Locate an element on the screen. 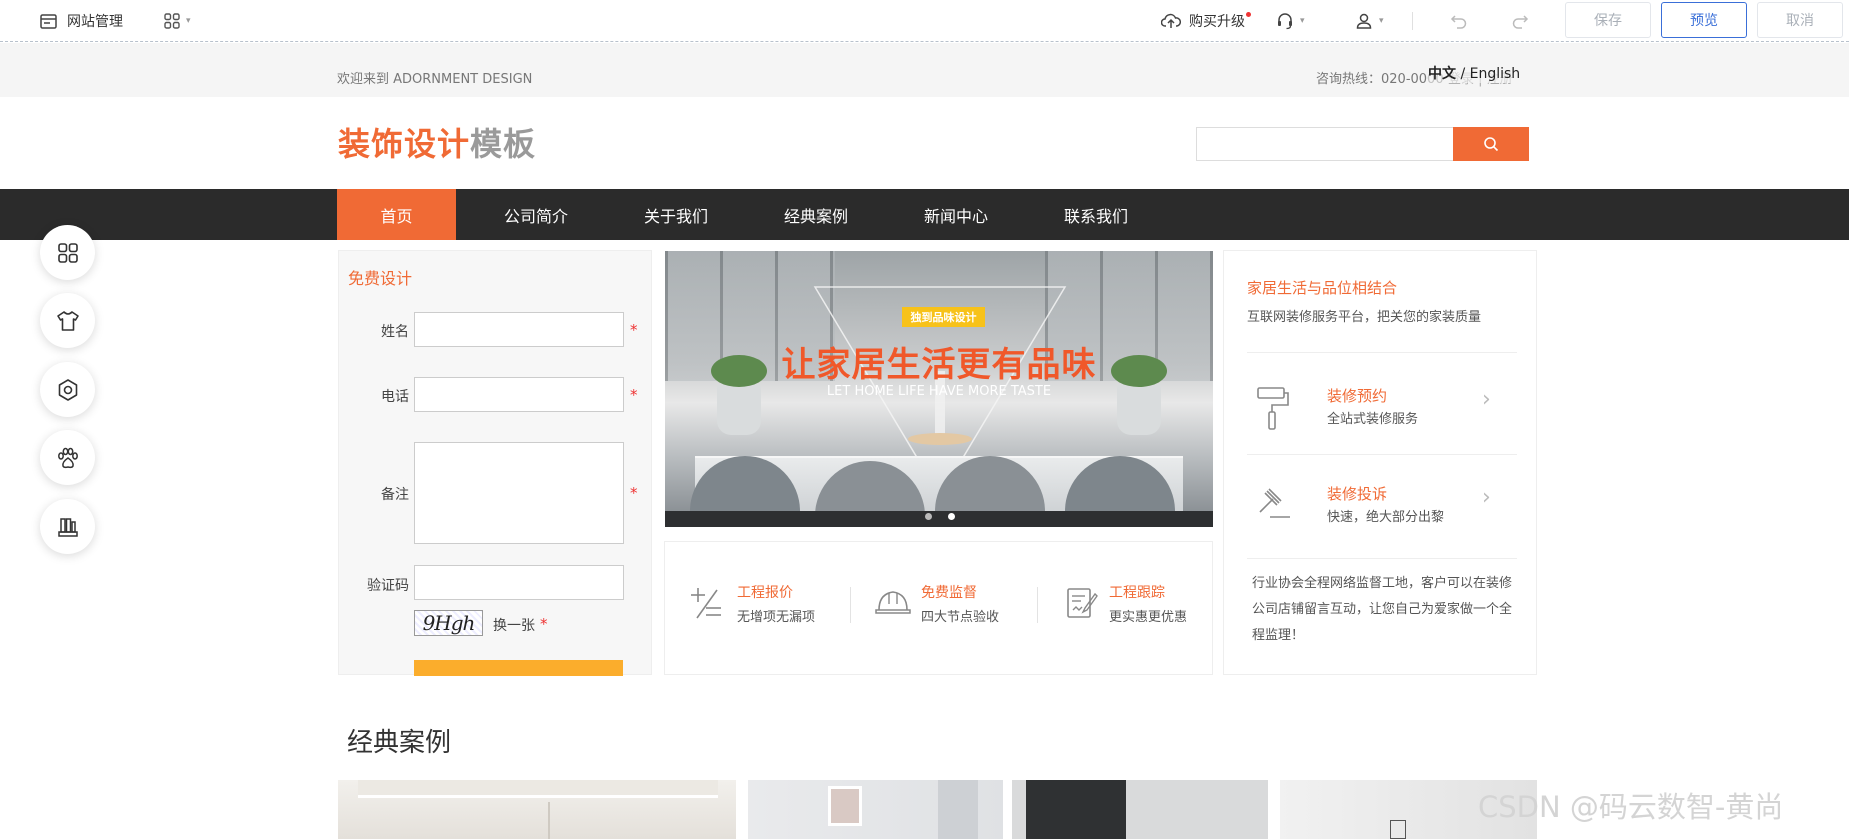 This screenshot has width=1849, height=839. search-icon is located at coordinates (1491, 144).